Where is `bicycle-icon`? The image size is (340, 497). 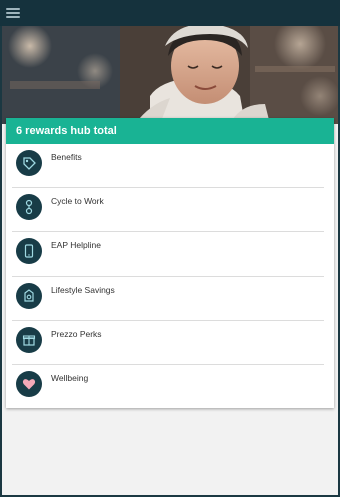 bicycle-icon is located at coordinates (29, 207).